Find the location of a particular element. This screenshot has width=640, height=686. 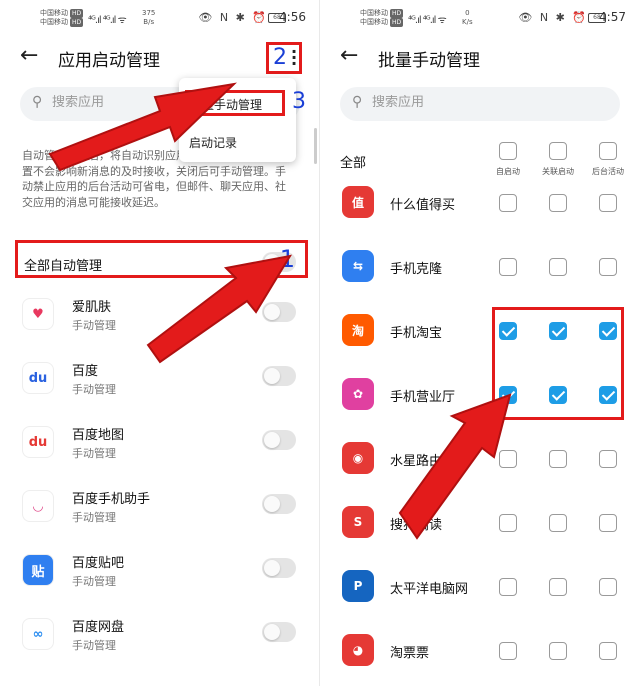

title-bar: ← 应用启动管理 2 · · · is located at coordinates (160, 57).